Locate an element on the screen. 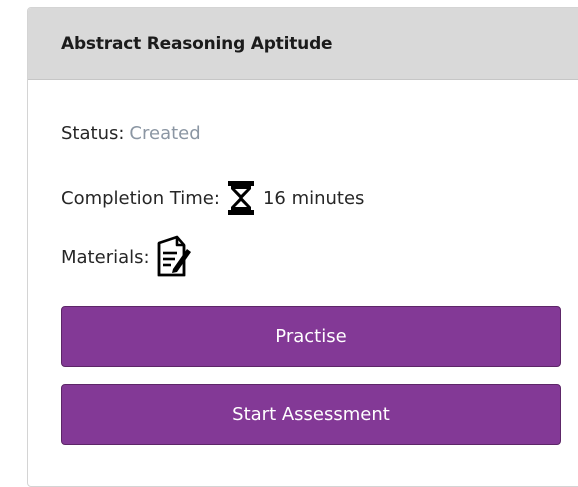 The height and width of the screenshot is (487, 578). materials-label: Materials: is located at coordinates (105, 257).